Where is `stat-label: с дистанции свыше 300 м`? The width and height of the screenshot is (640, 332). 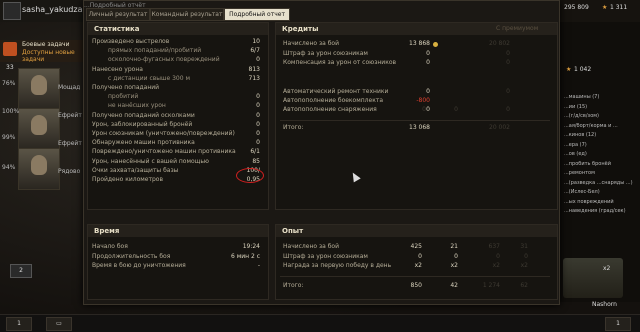
stat-label: с дистанции свыше 300 м is located at coordinates (149, 78).